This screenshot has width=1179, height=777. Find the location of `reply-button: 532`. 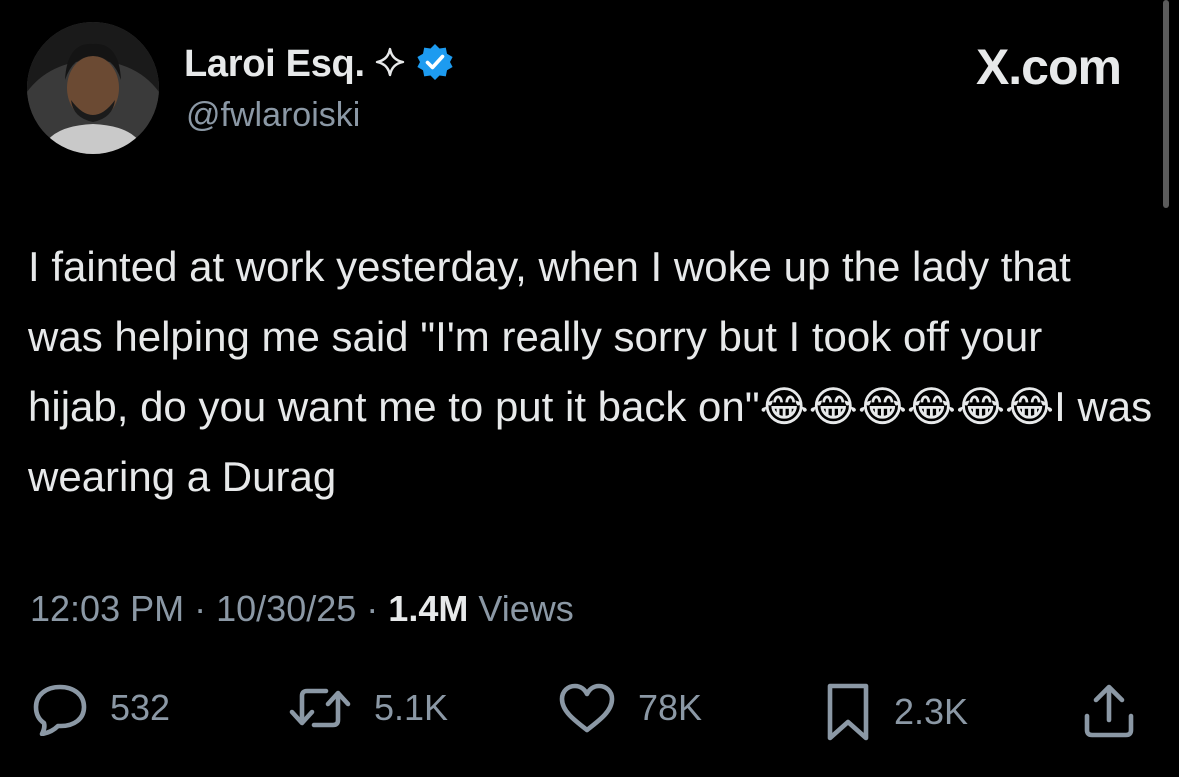

reply-button: 532 is located at coordinates (100, 708).